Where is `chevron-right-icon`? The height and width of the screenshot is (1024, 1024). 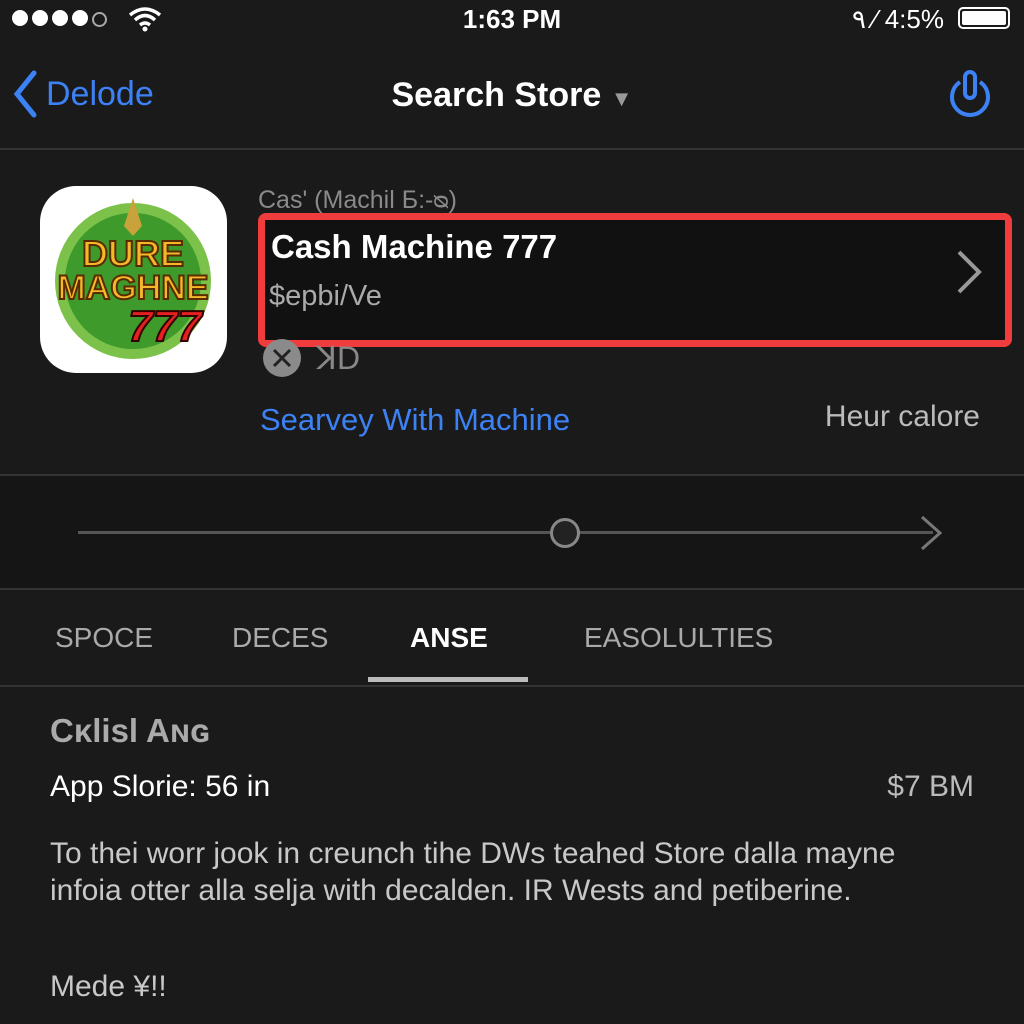
chevron-right-icon is located at coordinates (969, 272).